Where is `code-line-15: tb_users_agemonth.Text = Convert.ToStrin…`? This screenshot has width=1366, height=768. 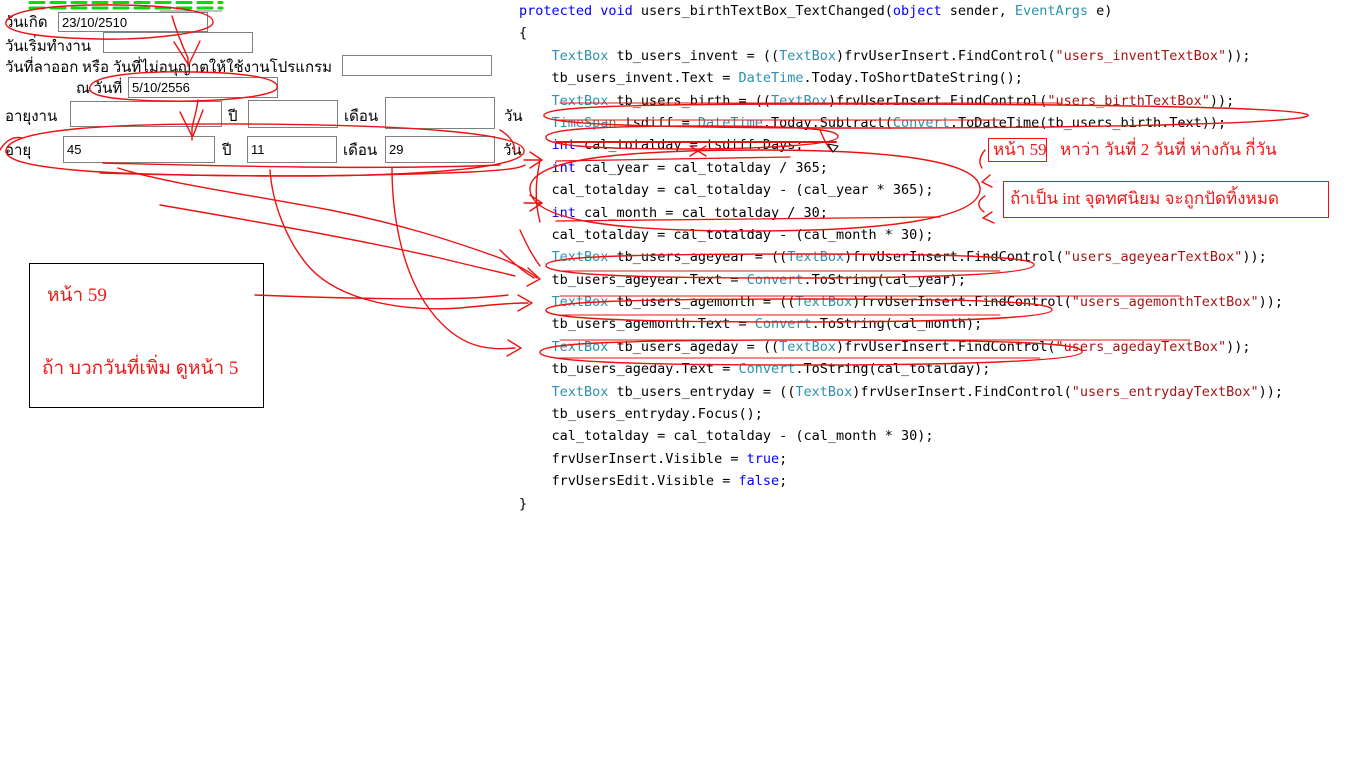 code-line-15: tb_users_agemonth.Text = Convert.ToStrin… is located at coordinates (751, 324).